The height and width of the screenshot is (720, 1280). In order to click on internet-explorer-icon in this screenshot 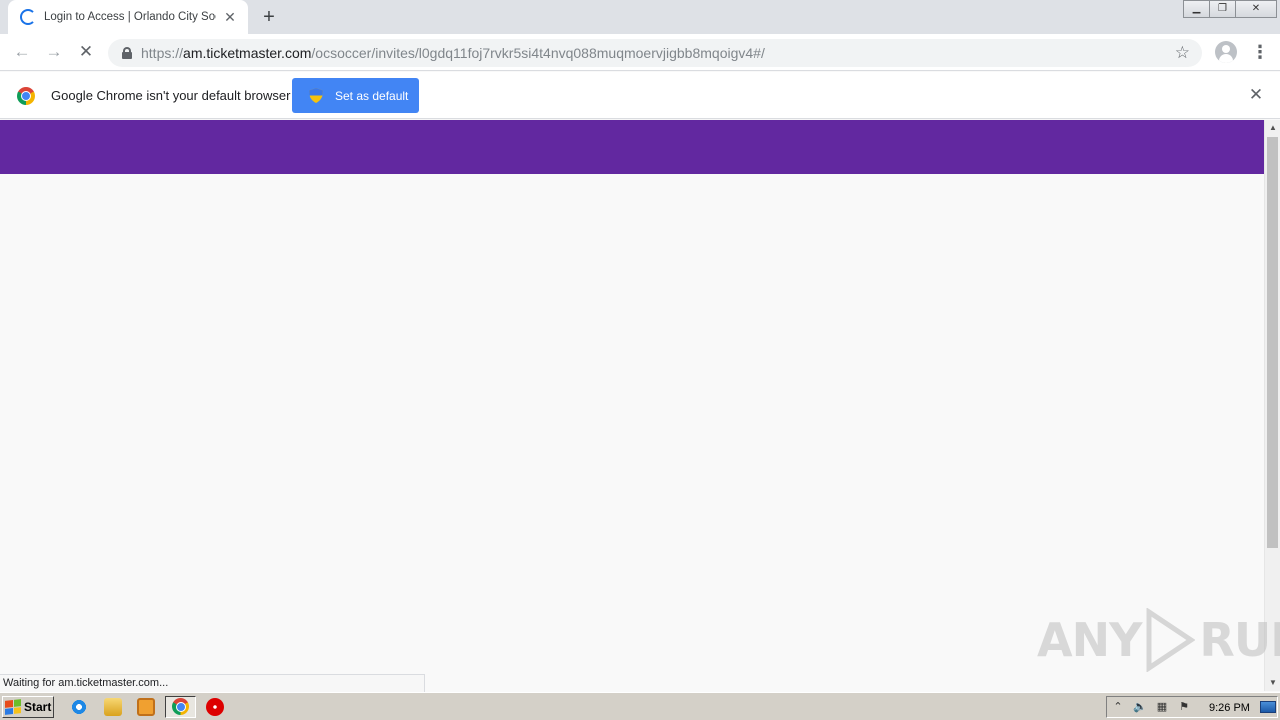, I will do `click(79, 707)`.